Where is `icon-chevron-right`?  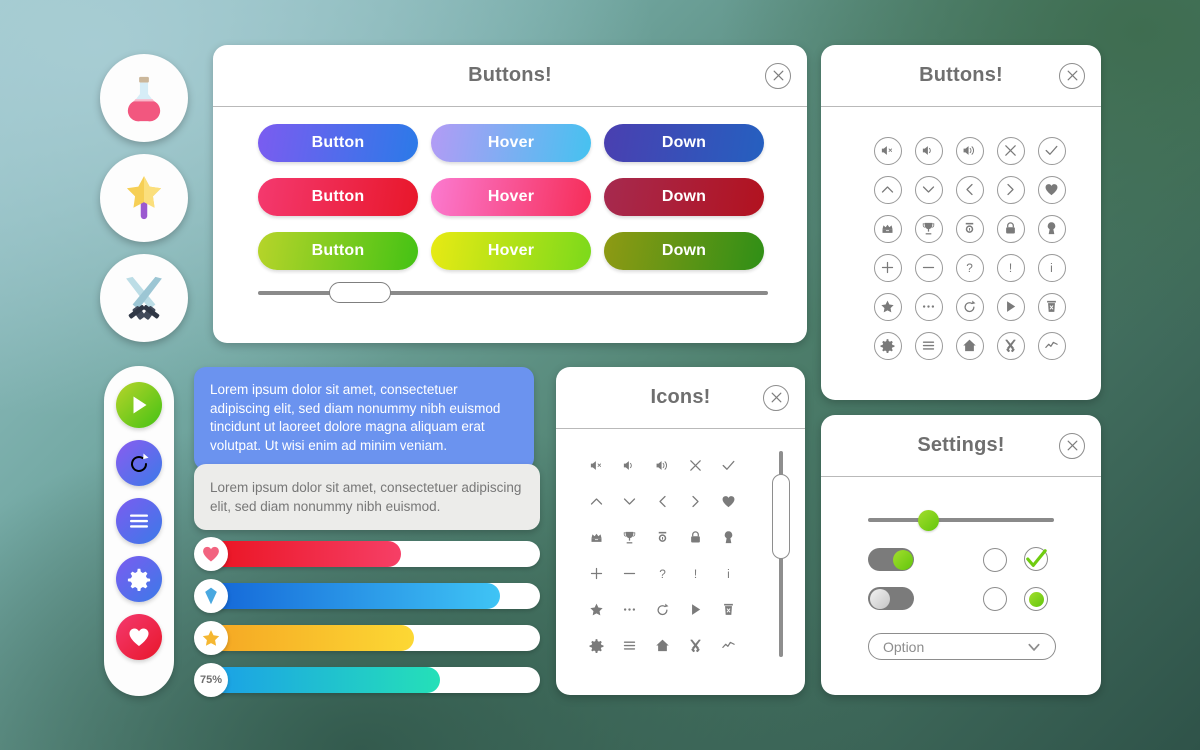 icon-chevron-right is located at coordinates (695, 501).